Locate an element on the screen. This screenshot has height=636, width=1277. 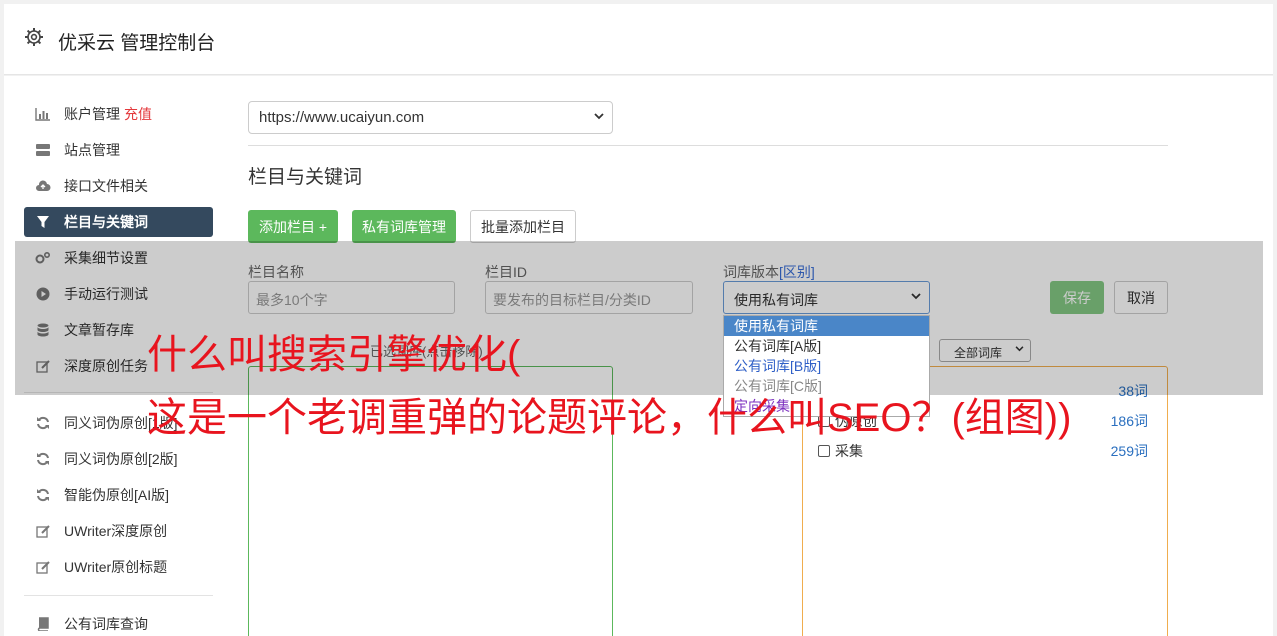
sidebar-item-label: 站点管理 is located at coordinates (92, 150).